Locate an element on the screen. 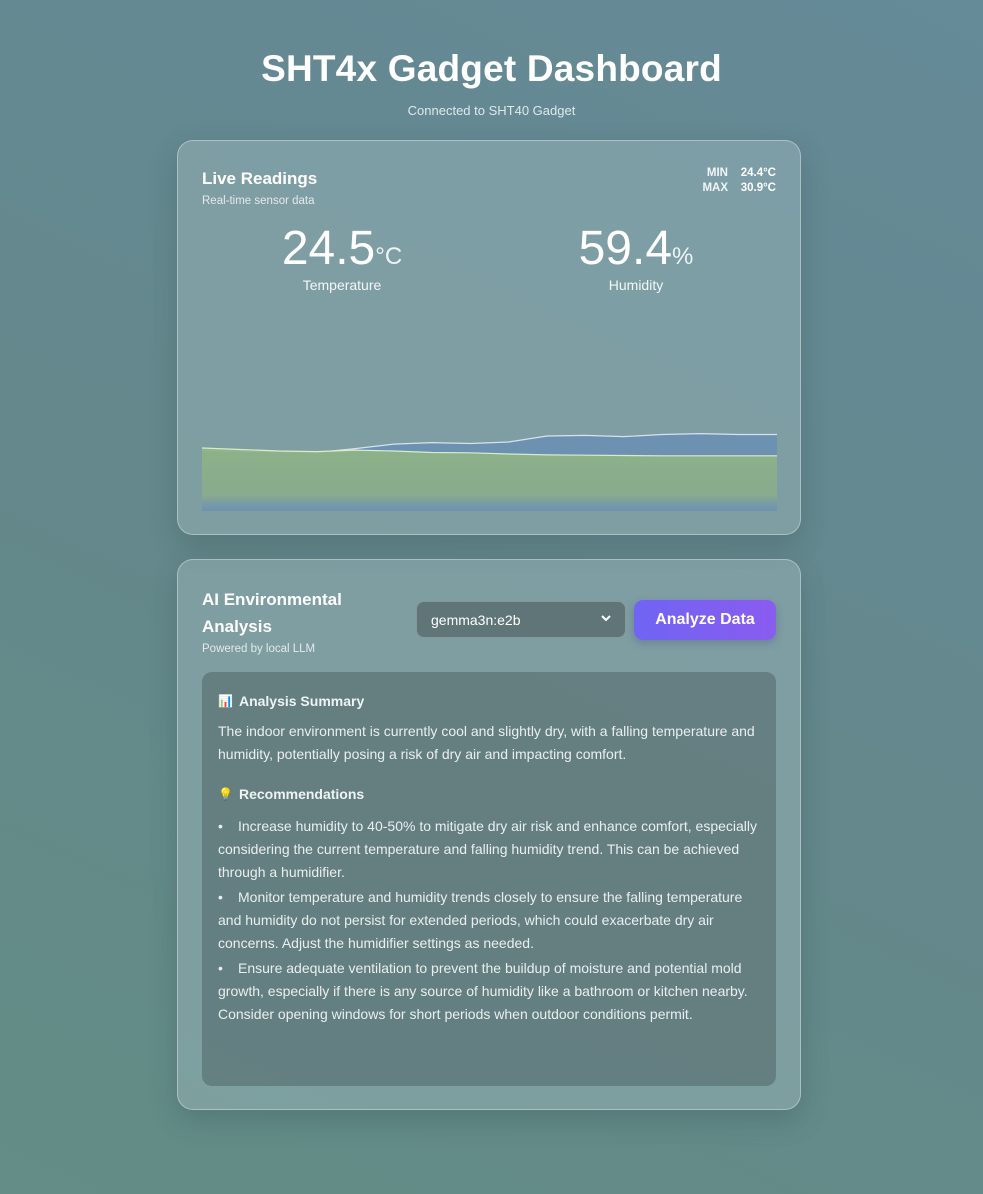 The height and width of the screenshot is (1194, 983). live-readings-title: Live Readings is located at coordinates (260, 178).